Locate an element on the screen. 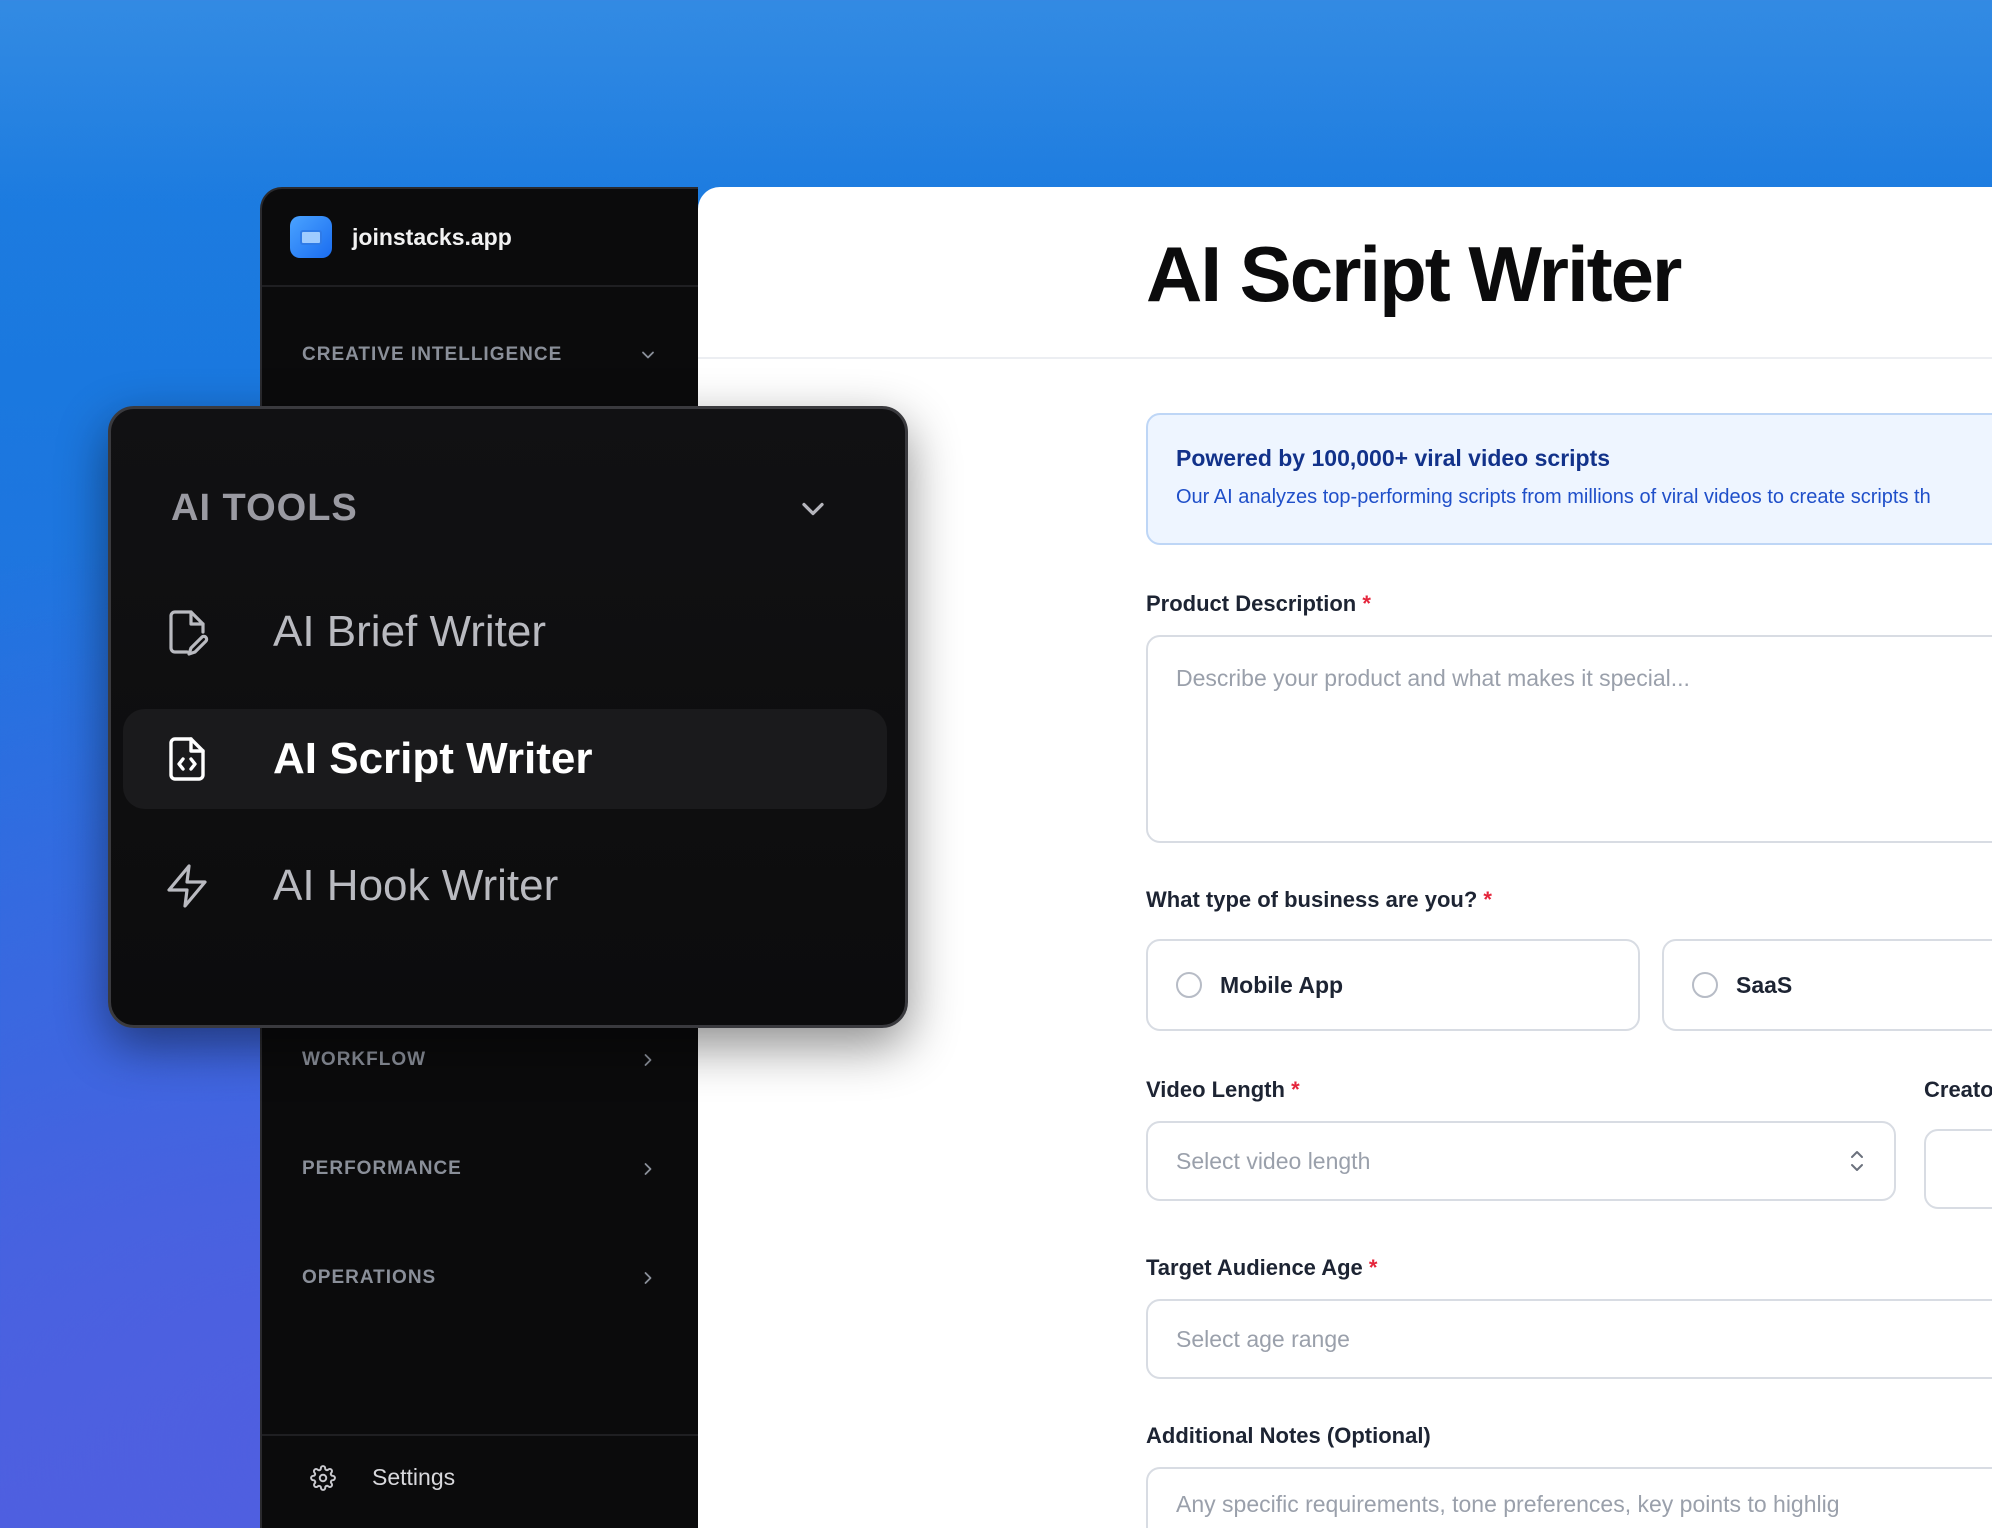 The width and height of the screenshot is (1992, 1528). menu-item-ai-script-writer: AI Script Writer is located at coordinates (505, 759).